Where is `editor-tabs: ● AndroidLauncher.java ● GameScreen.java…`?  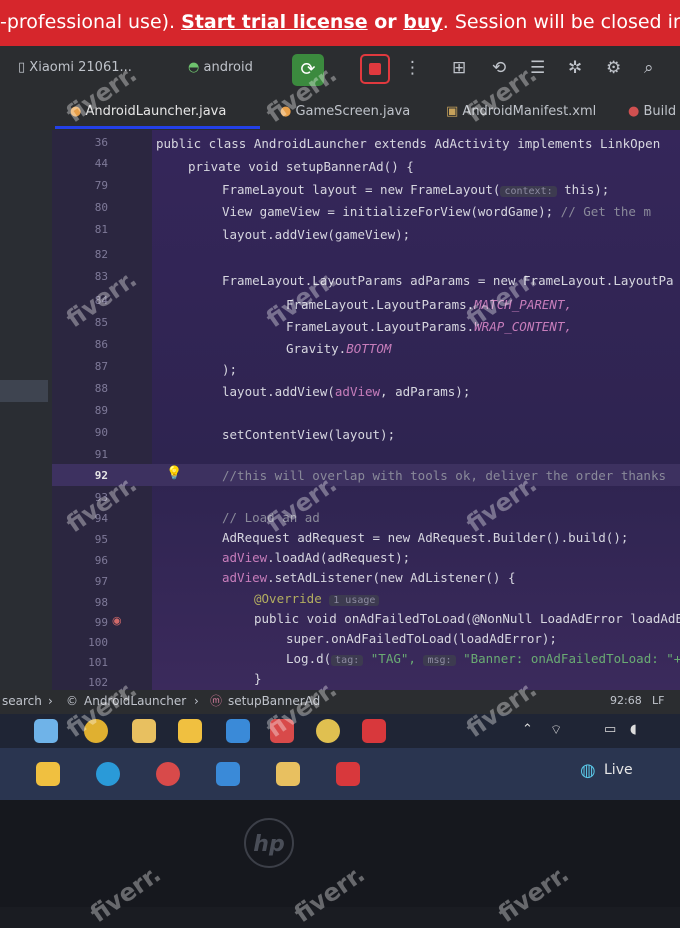 editor-tabs: ● AndroidLauncher.java ● GameScreen.java… is located at coordinates (340, 113).